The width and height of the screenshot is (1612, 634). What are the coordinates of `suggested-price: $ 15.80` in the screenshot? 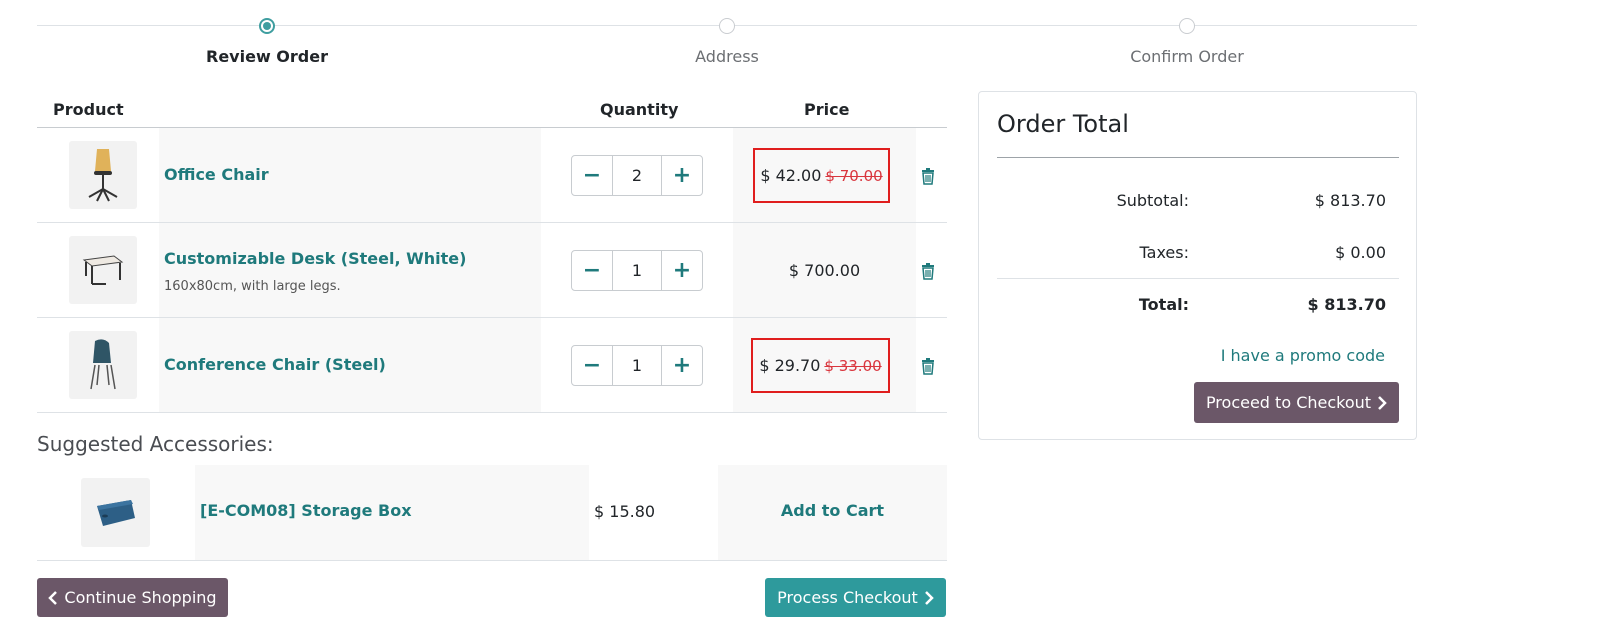 It's located at (625, 511).